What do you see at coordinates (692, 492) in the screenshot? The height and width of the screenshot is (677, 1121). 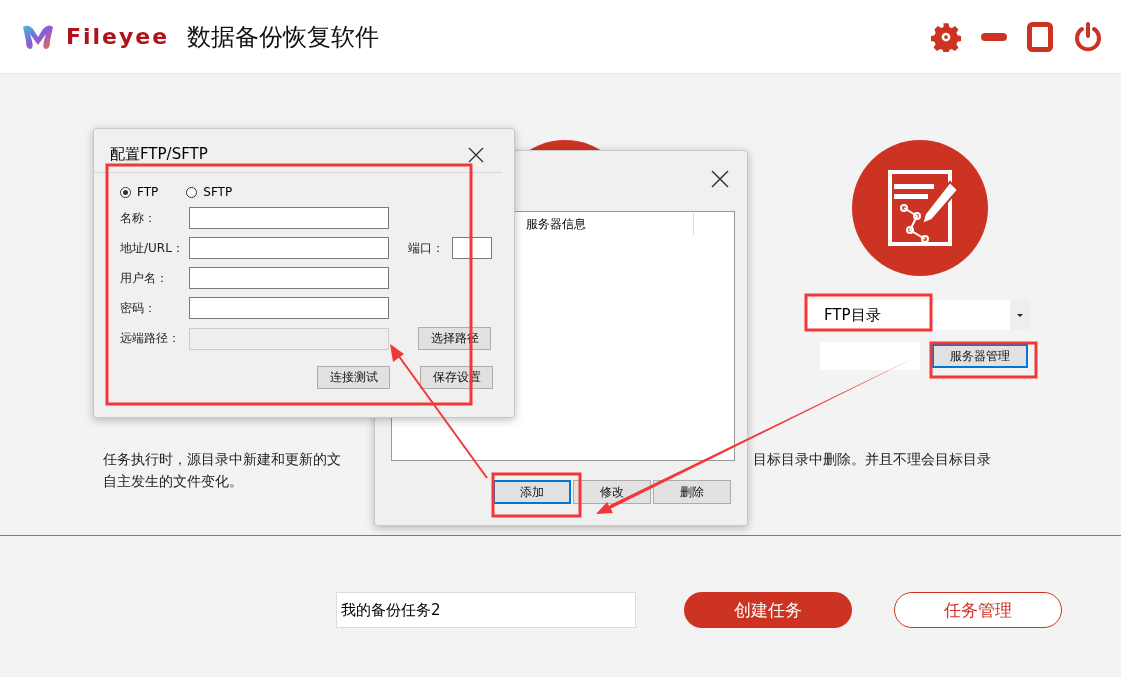 I see `dialog-button: 删除` at bounding box center [692, 492].